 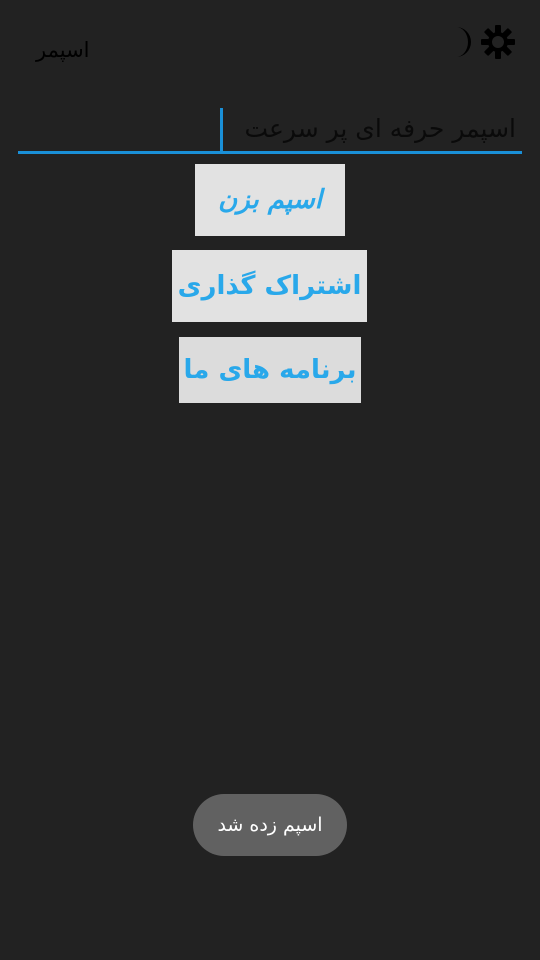 What do you see at coordinates (221, 130) in the screenshot?
I see `text-cursor` at bounding box center [221, 130].